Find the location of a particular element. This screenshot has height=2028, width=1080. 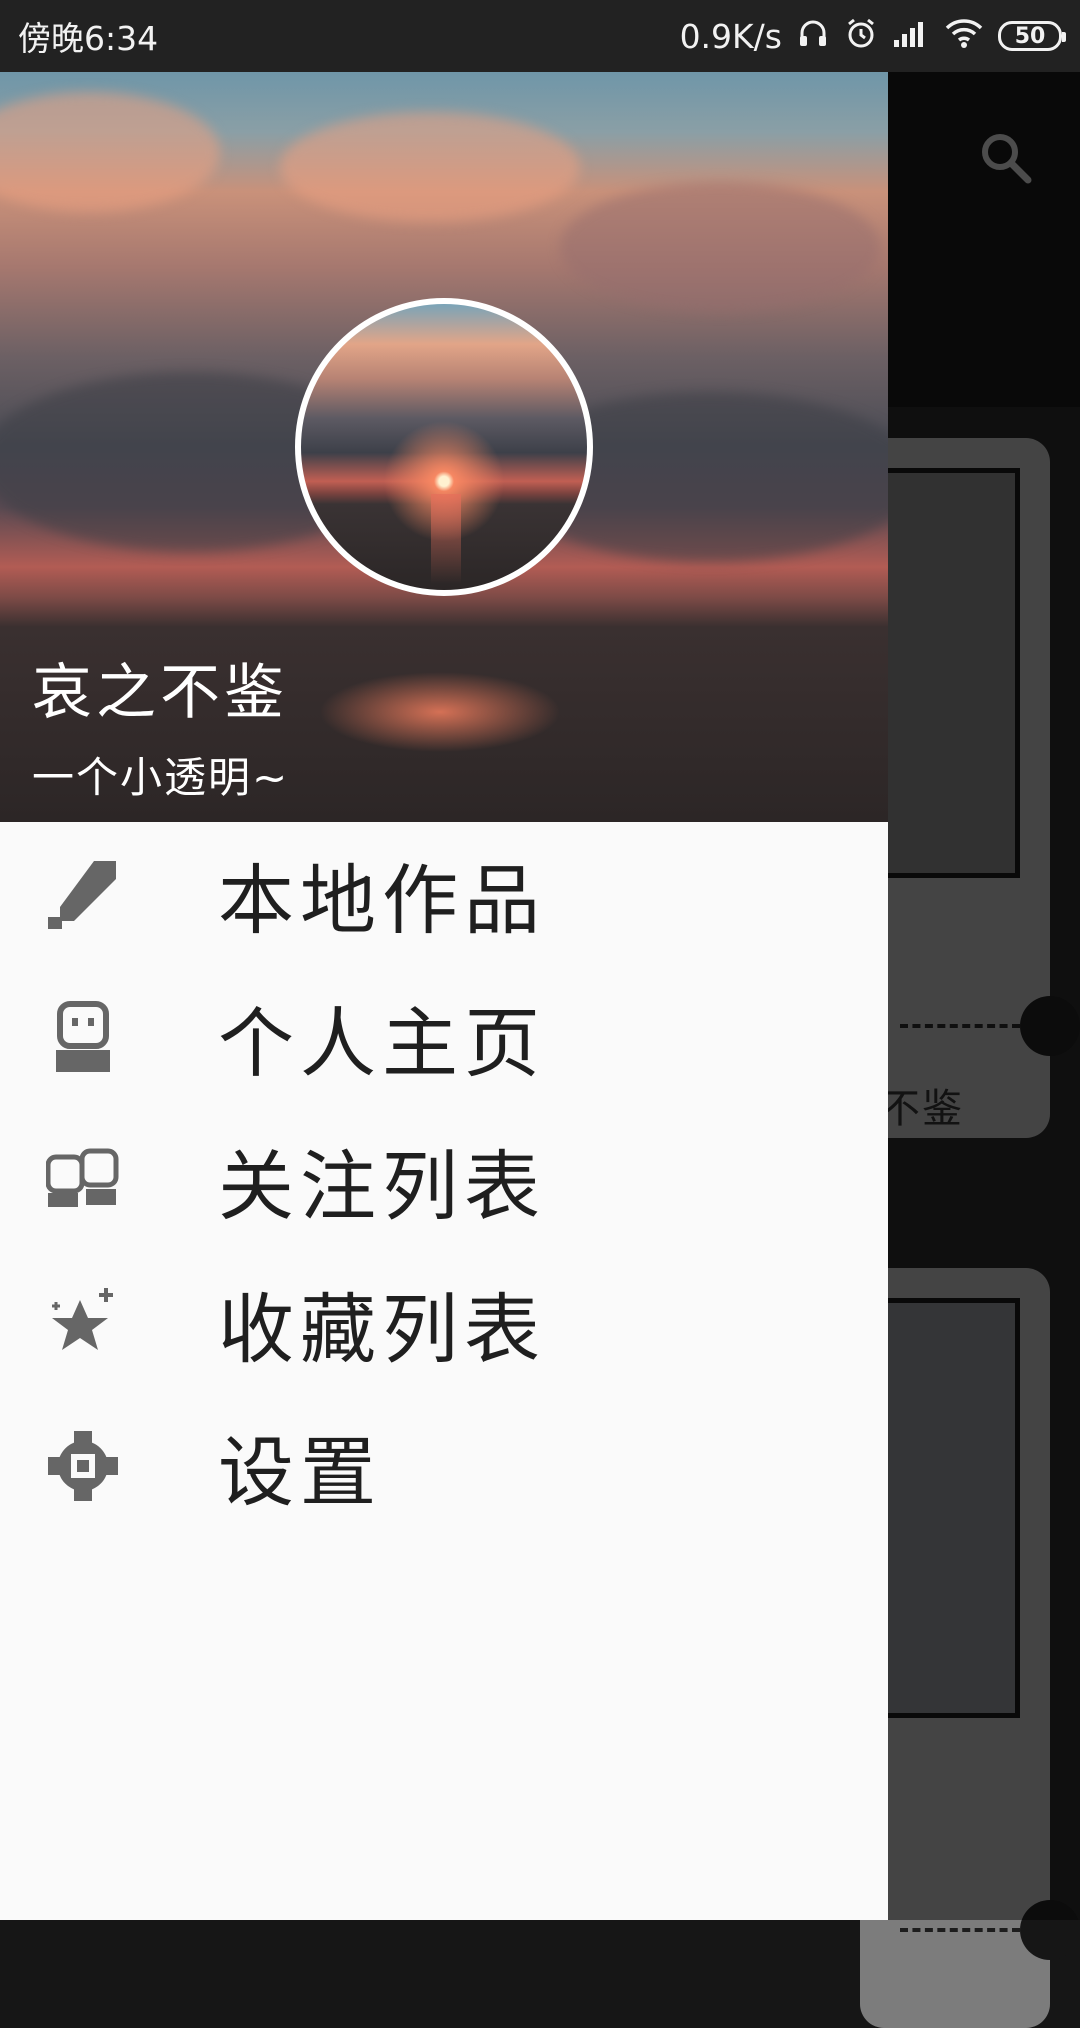

menu-item-profile: 个人主页 is located at coordinates (444, 1036).